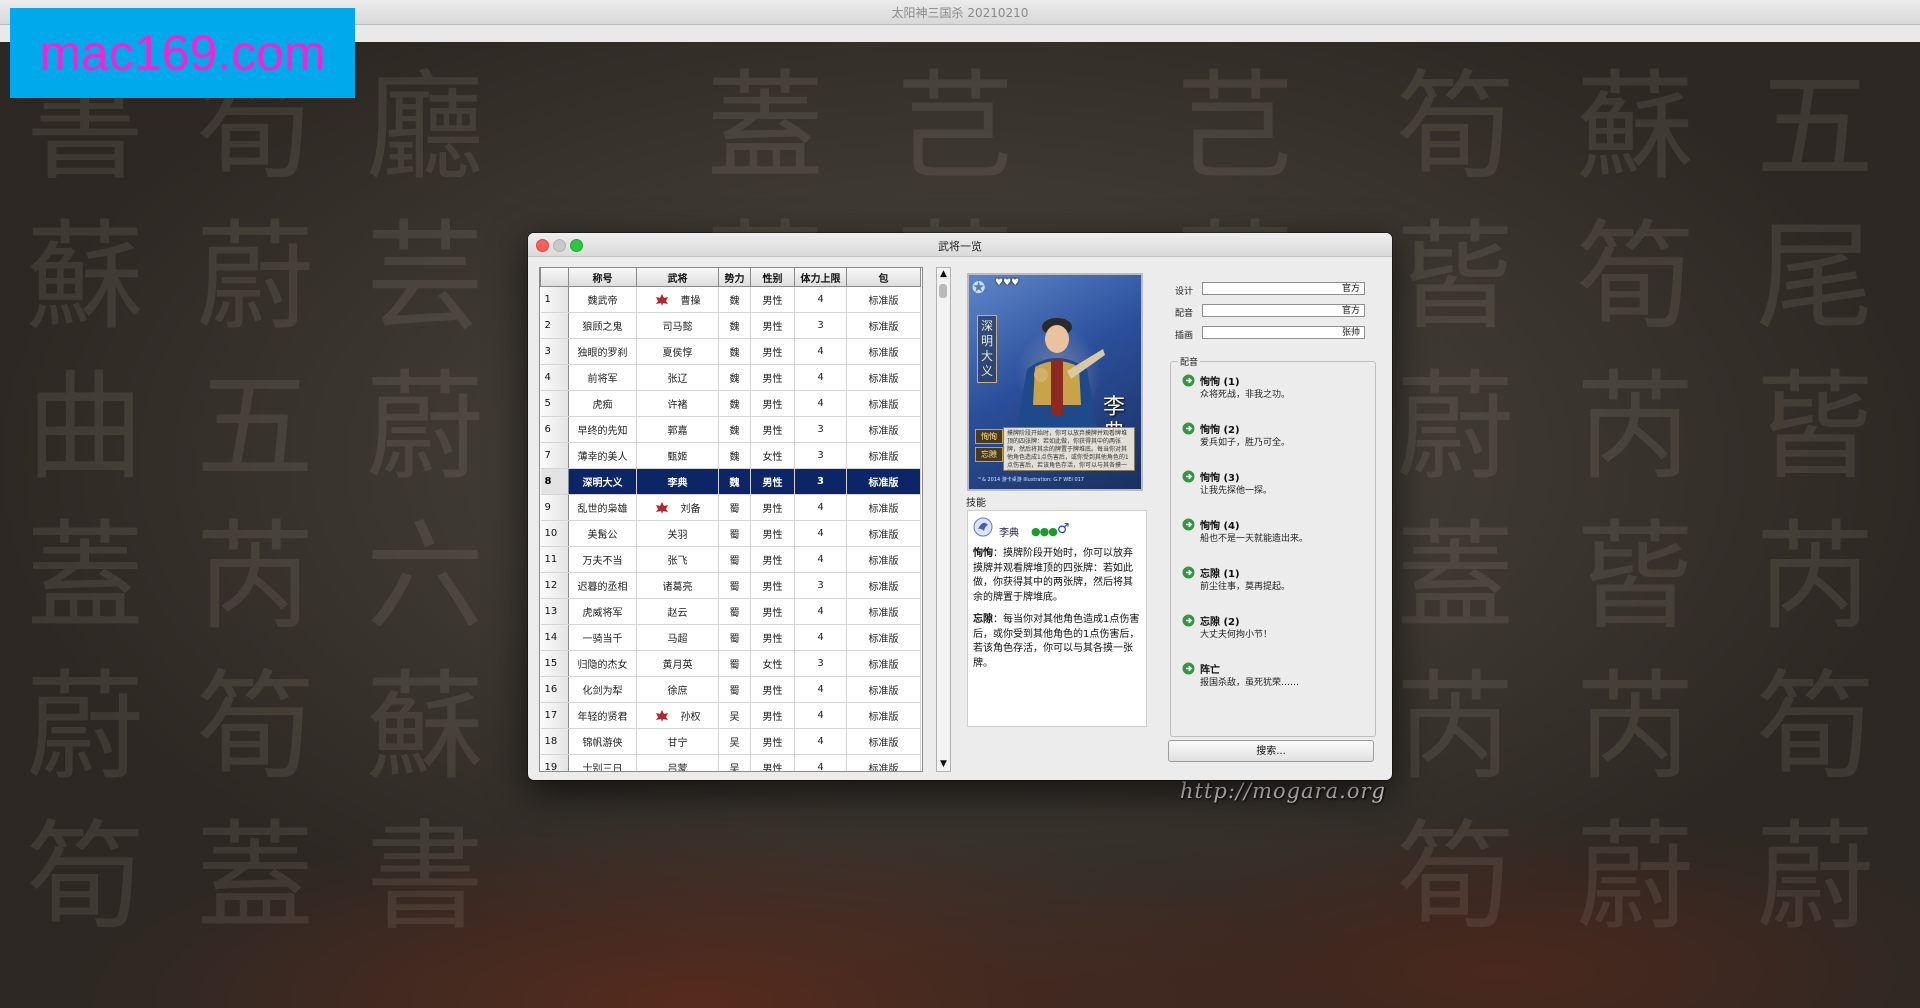 The height and width of the screenshot is (1008, 1920). What do you see at coordinates (677, 768) in the screenshot?
I see `cell-general-name-text: 吕蒙` at bounding box center [677, 768].